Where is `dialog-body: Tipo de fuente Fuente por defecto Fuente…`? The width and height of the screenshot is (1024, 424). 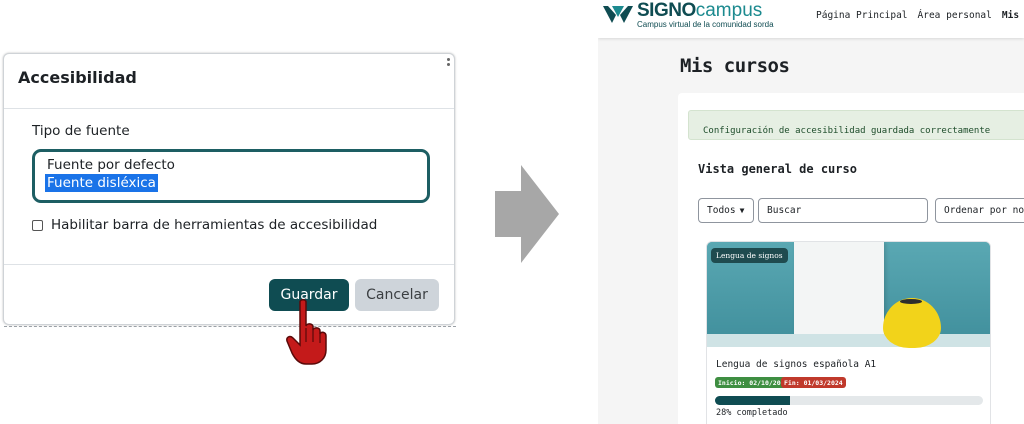
dialog-body: Tipo de fuente Fuente por defecto Fuente… is located at coordinates (229, 171).